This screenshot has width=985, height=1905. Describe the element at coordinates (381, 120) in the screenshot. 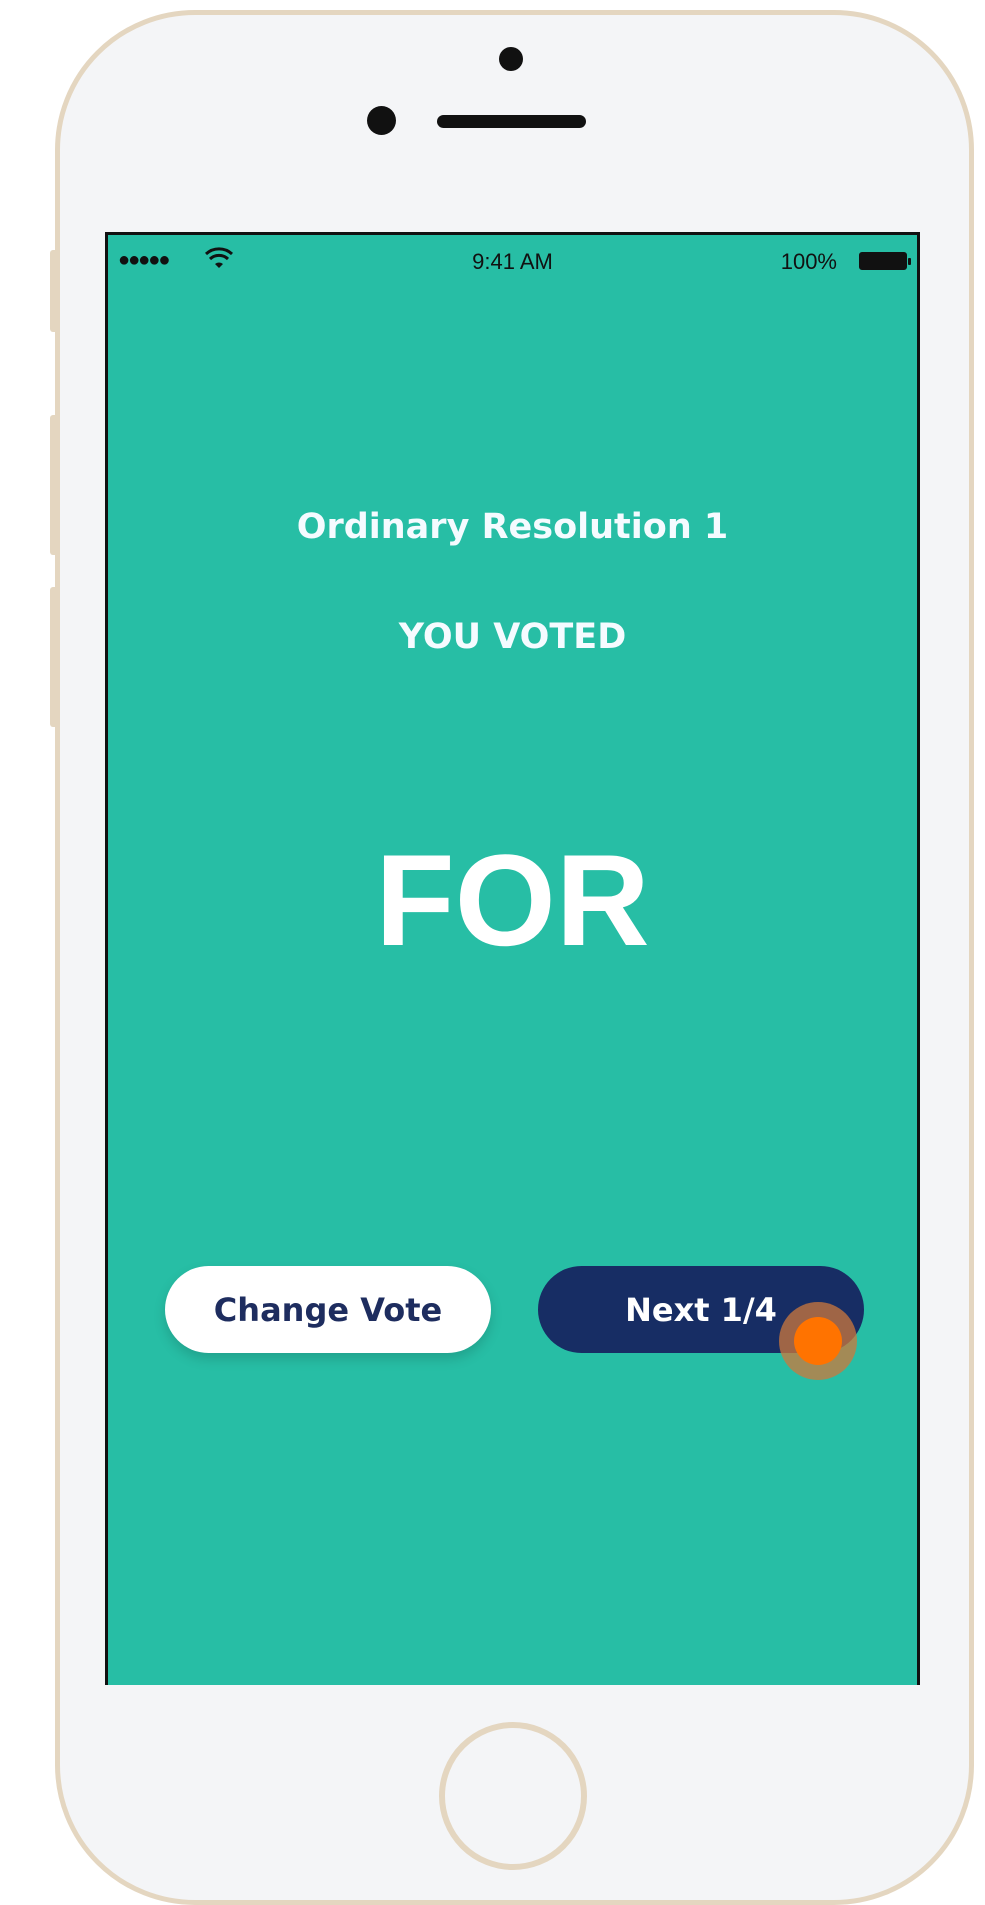

I see `sensor-icon` at that location.